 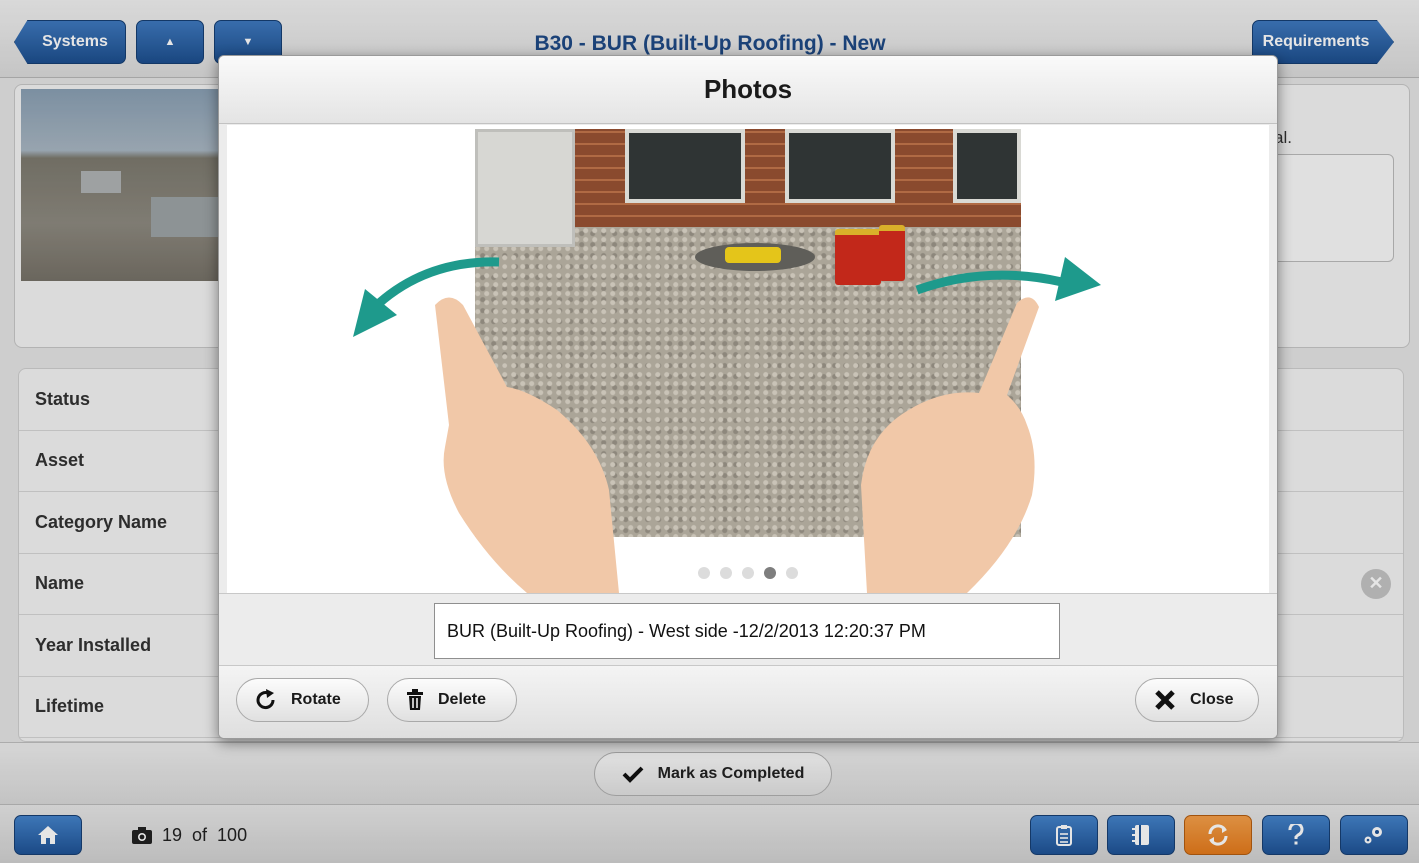 I want to click on rotate-icon, so click(x=265, y=699).